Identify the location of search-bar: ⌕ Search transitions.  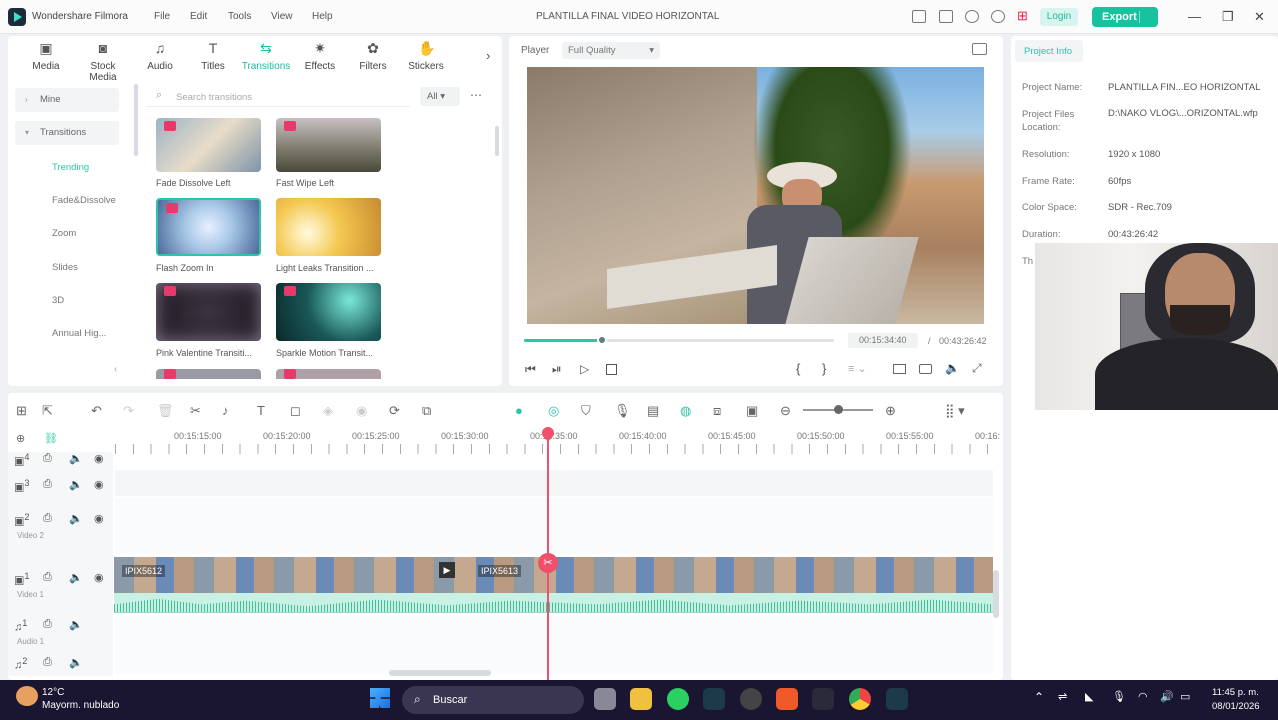
(278, 97).